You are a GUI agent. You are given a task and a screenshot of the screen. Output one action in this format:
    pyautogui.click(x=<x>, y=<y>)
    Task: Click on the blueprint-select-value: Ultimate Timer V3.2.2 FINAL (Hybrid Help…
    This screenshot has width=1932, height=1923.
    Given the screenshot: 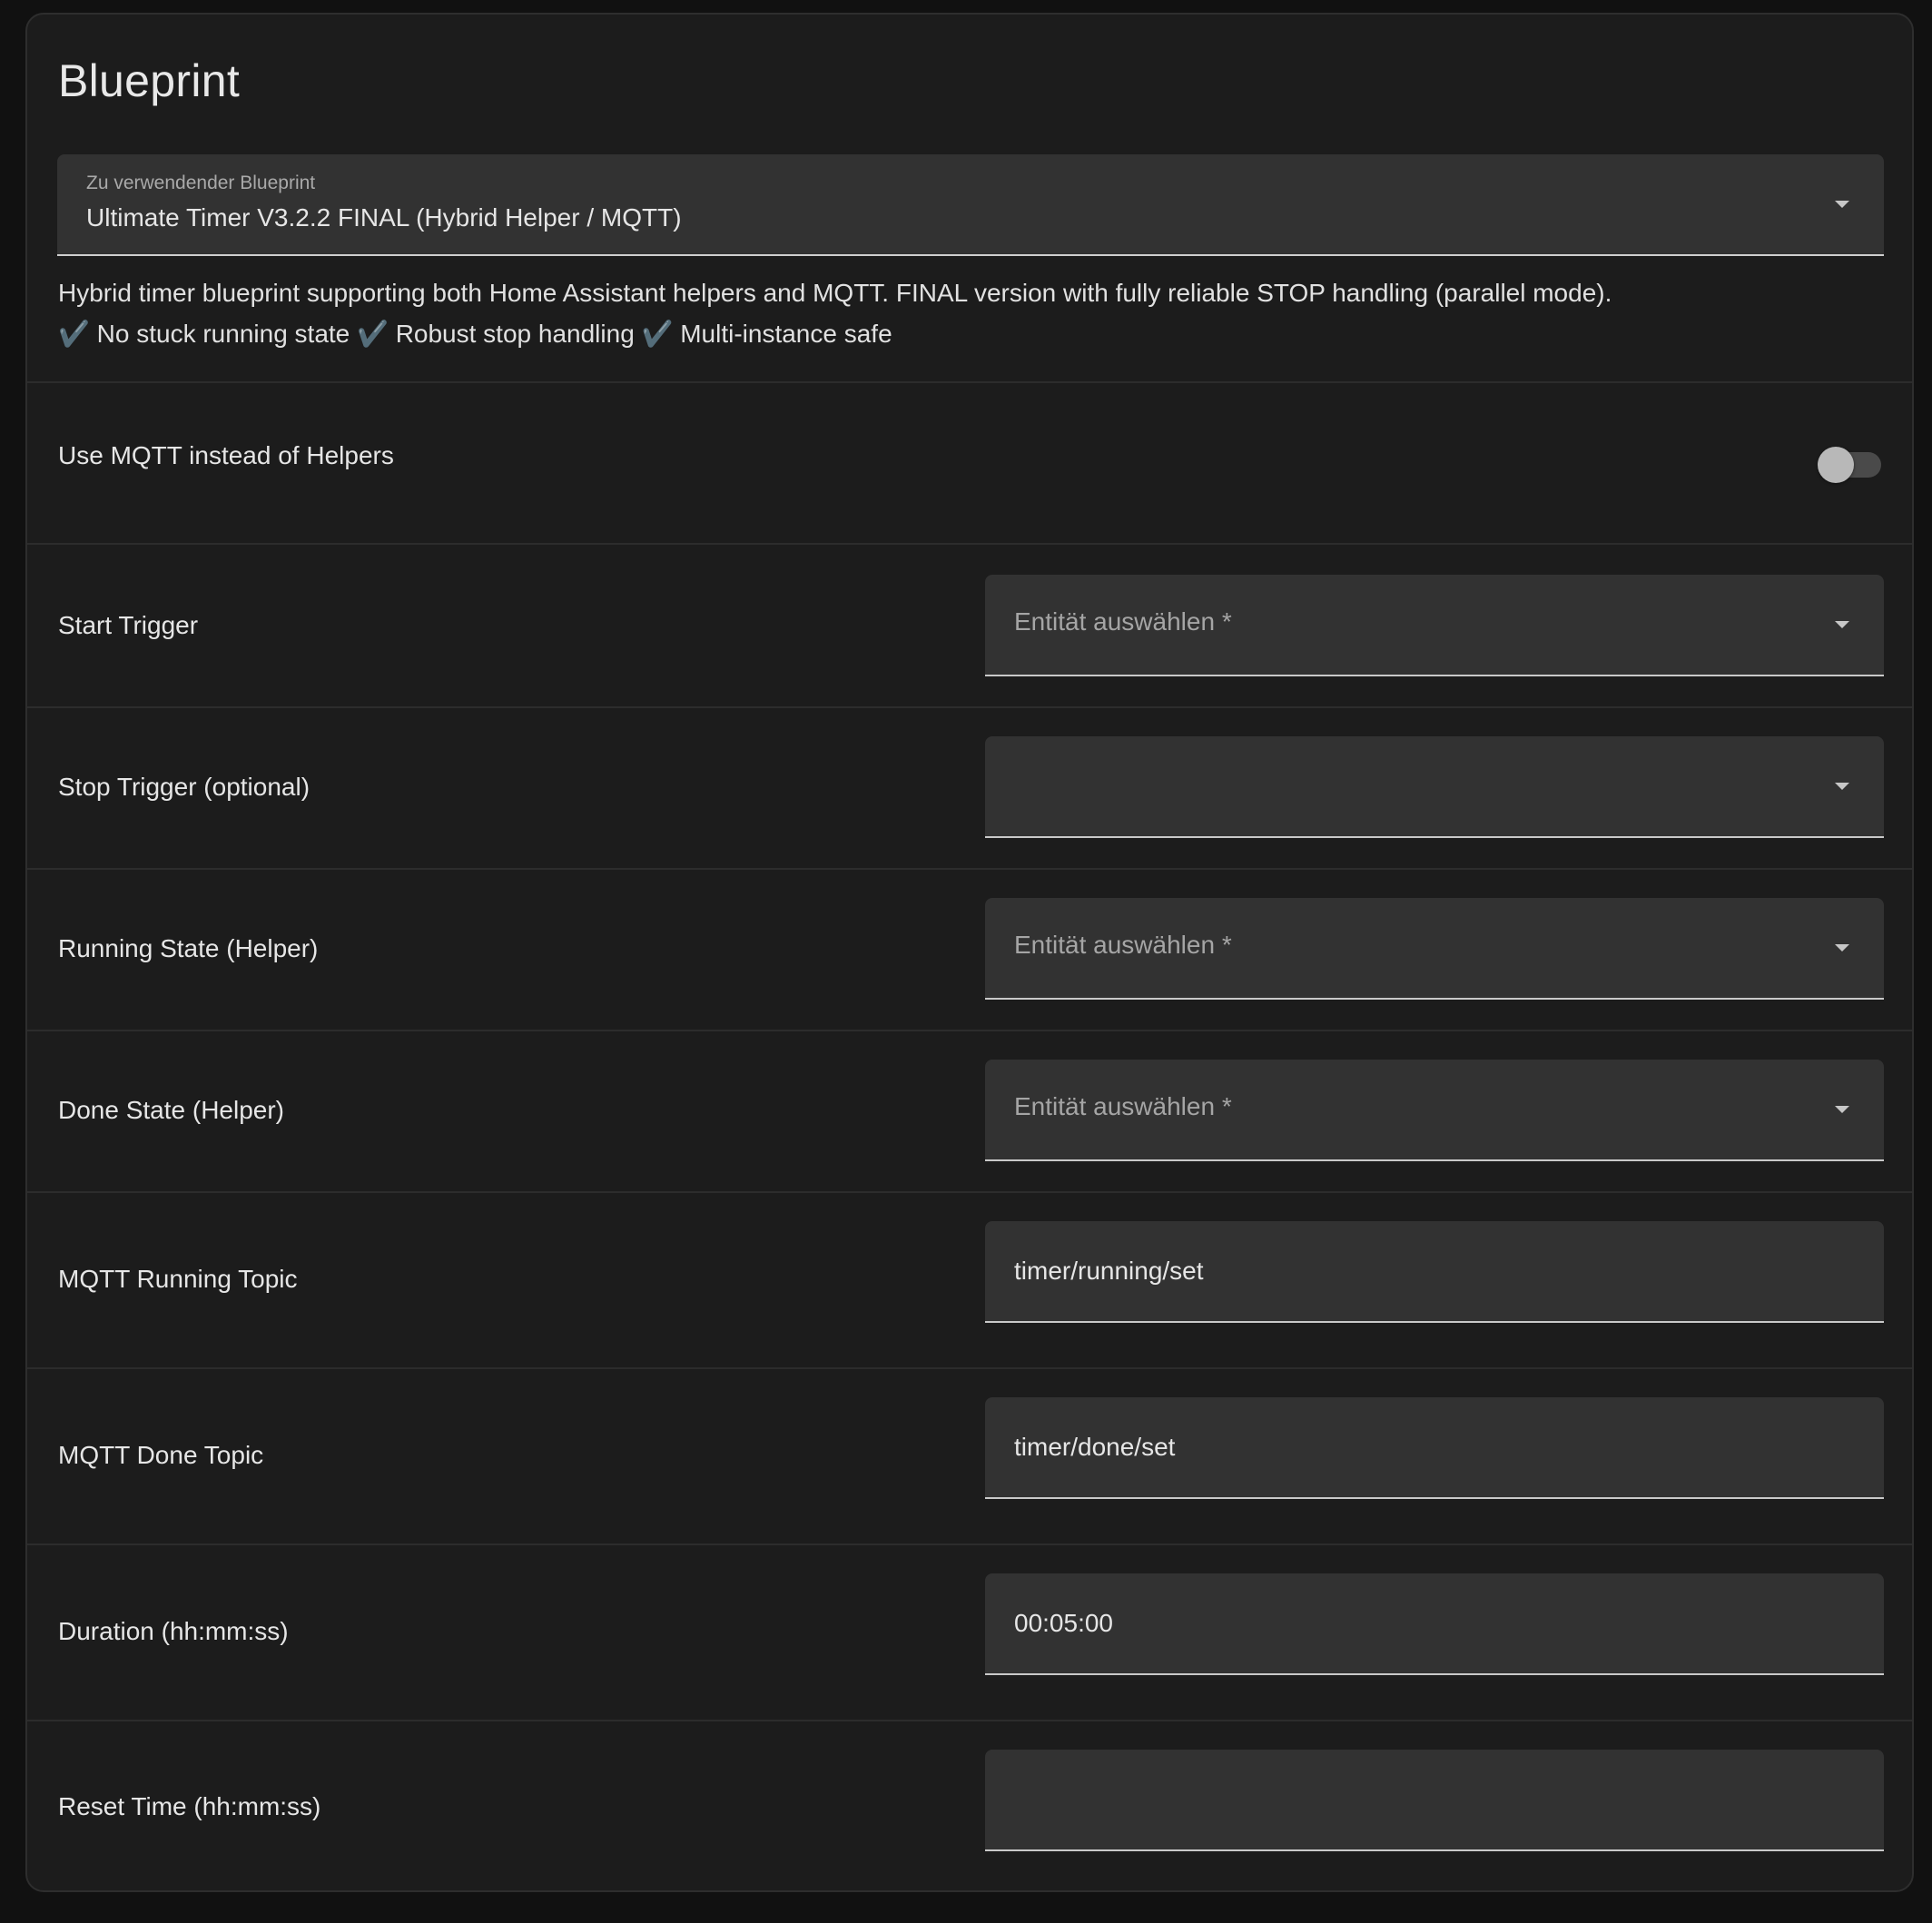 What is the action you would take?
    pyautogui.click(x=384, y=217)
    